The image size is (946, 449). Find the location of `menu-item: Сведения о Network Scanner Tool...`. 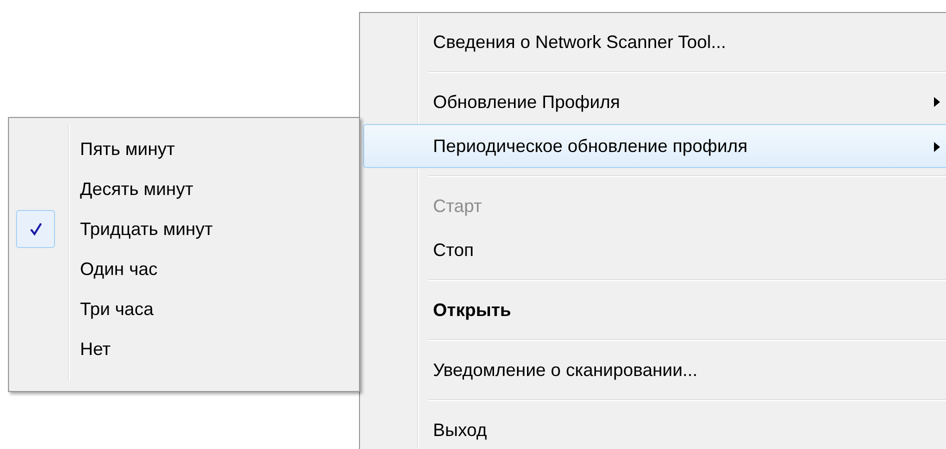

menu-item: Сведения о Network Scanner Tool... is located at coordinates (654, 42).